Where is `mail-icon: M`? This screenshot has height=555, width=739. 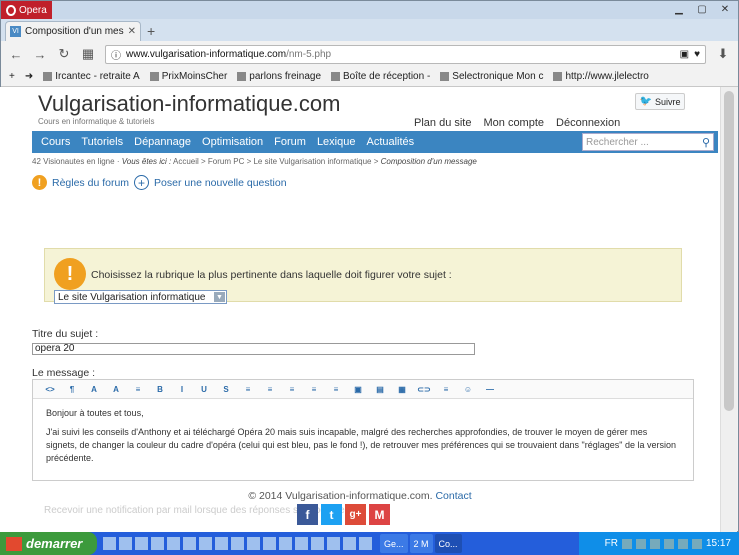 mail-icon: M is located at coordinates (379, 514).